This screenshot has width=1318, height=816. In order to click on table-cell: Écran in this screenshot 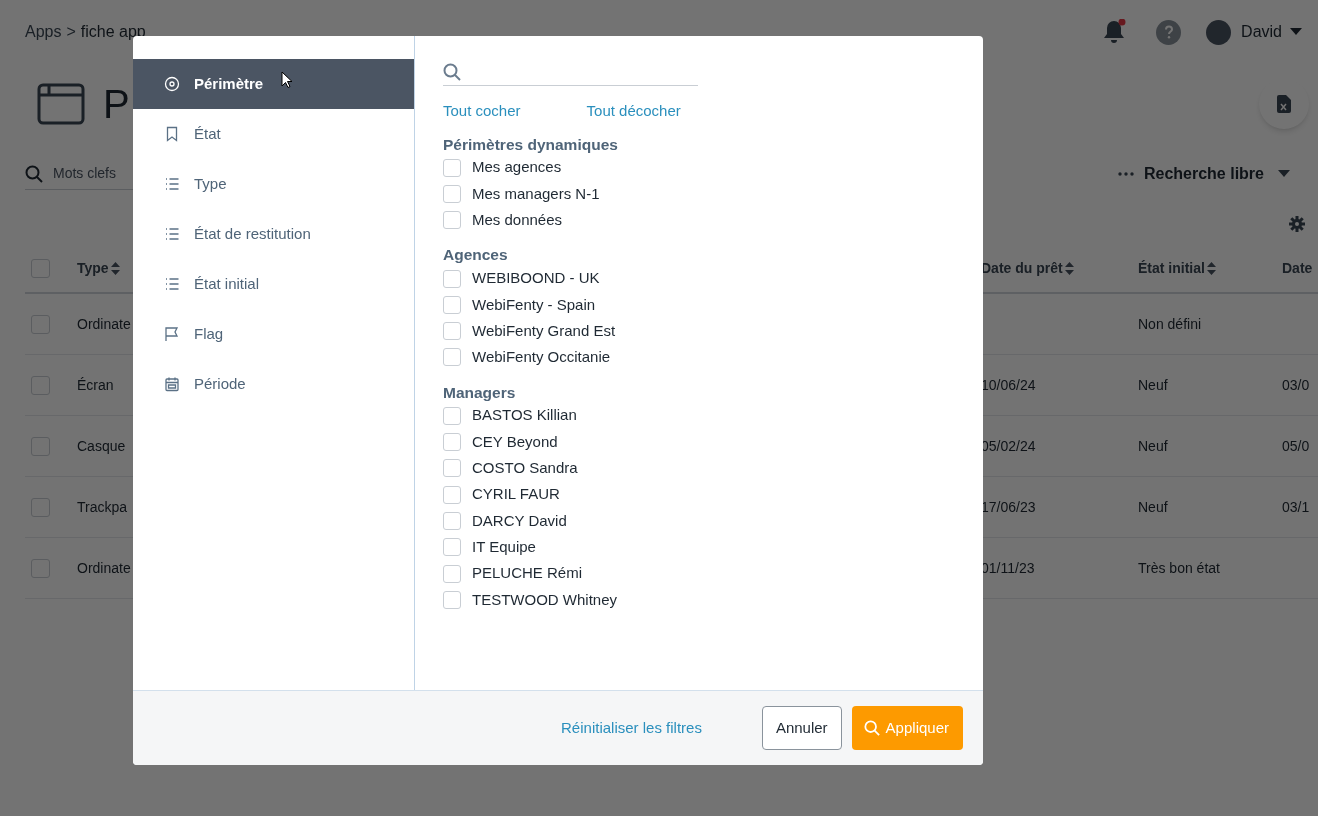, I will do `click(95, 385)`.